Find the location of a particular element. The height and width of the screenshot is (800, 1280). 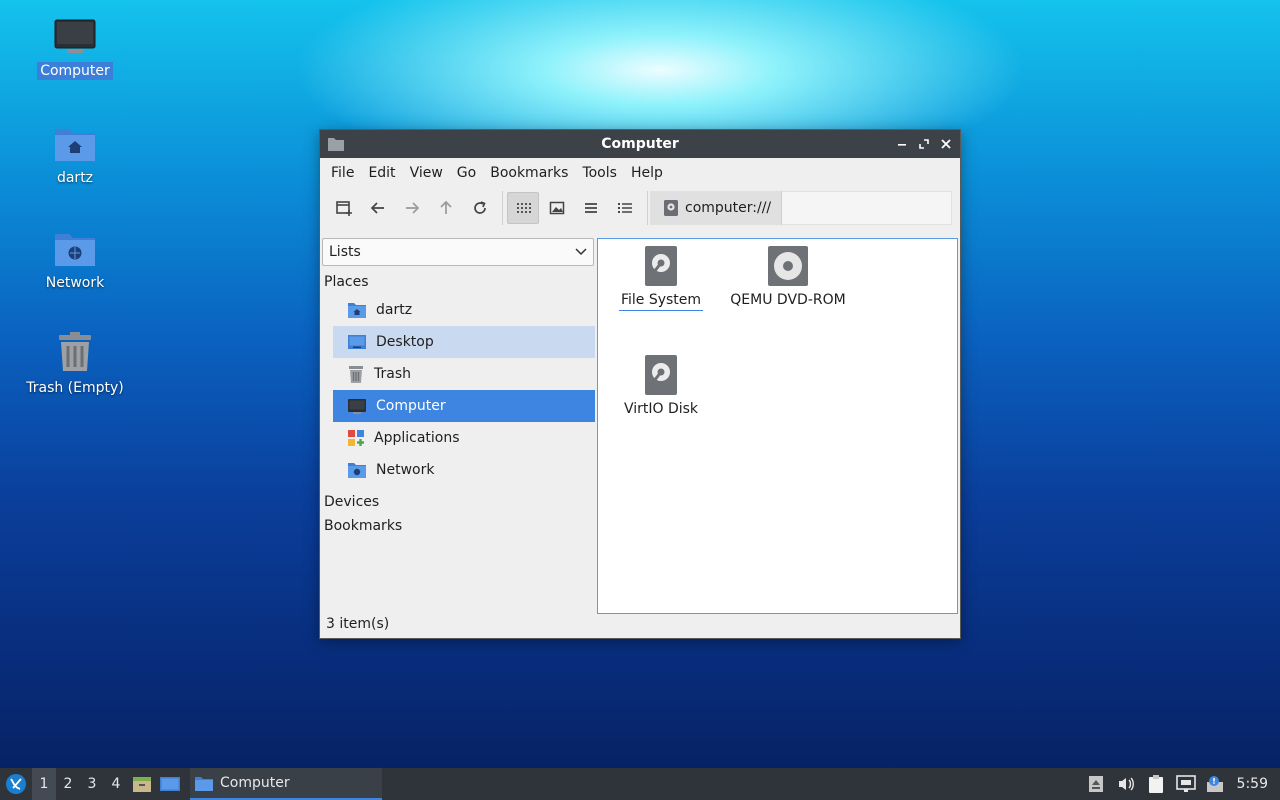

start-menu-button is located at coordinates (16, 784).